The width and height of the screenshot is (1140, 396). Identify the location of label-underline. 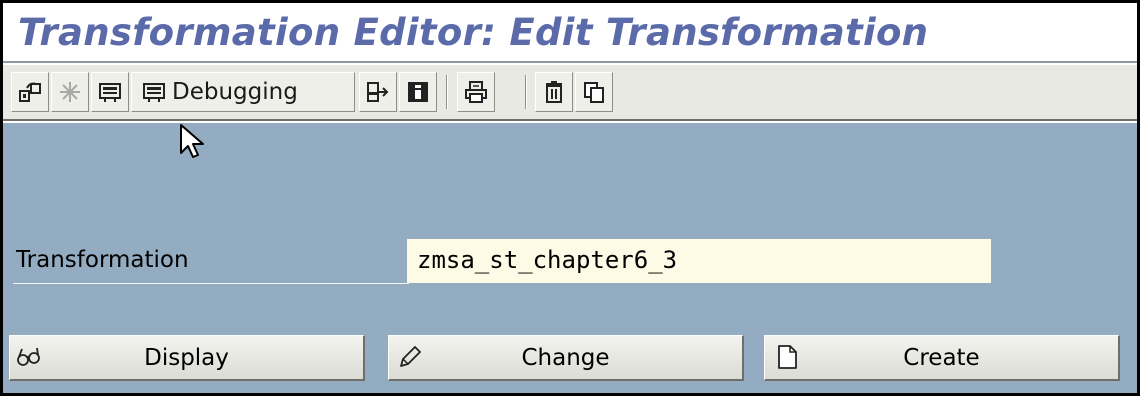
(211, 283).